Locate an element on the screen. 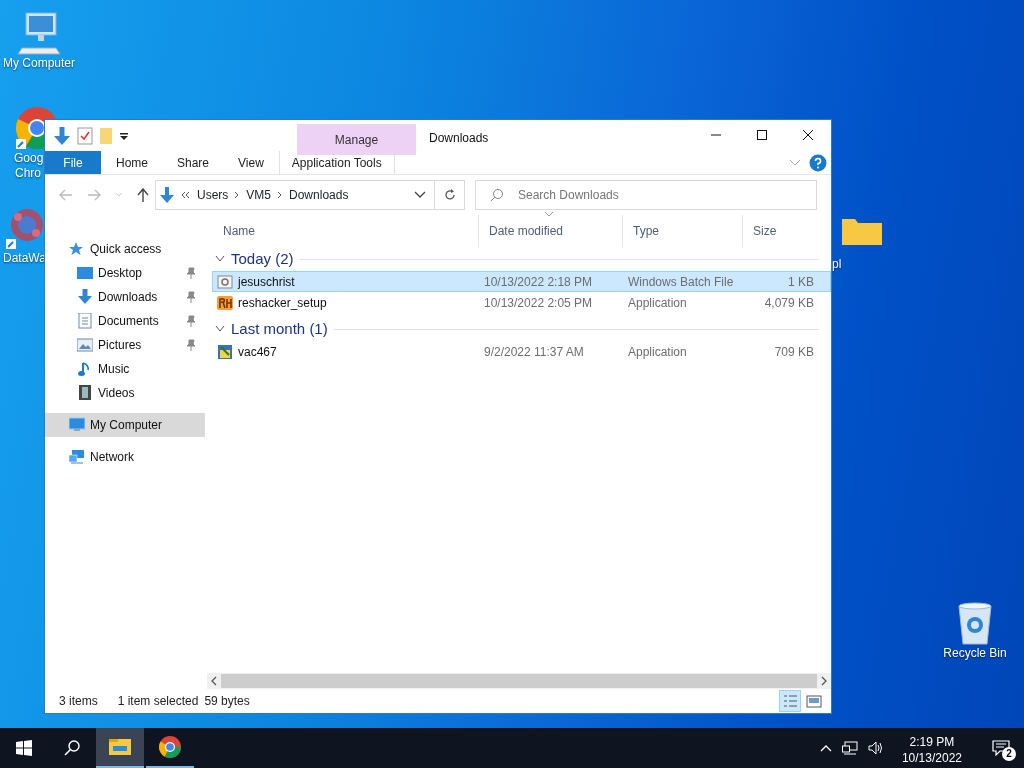  status-text: 59 bytes is located at coordinates (227, 701).